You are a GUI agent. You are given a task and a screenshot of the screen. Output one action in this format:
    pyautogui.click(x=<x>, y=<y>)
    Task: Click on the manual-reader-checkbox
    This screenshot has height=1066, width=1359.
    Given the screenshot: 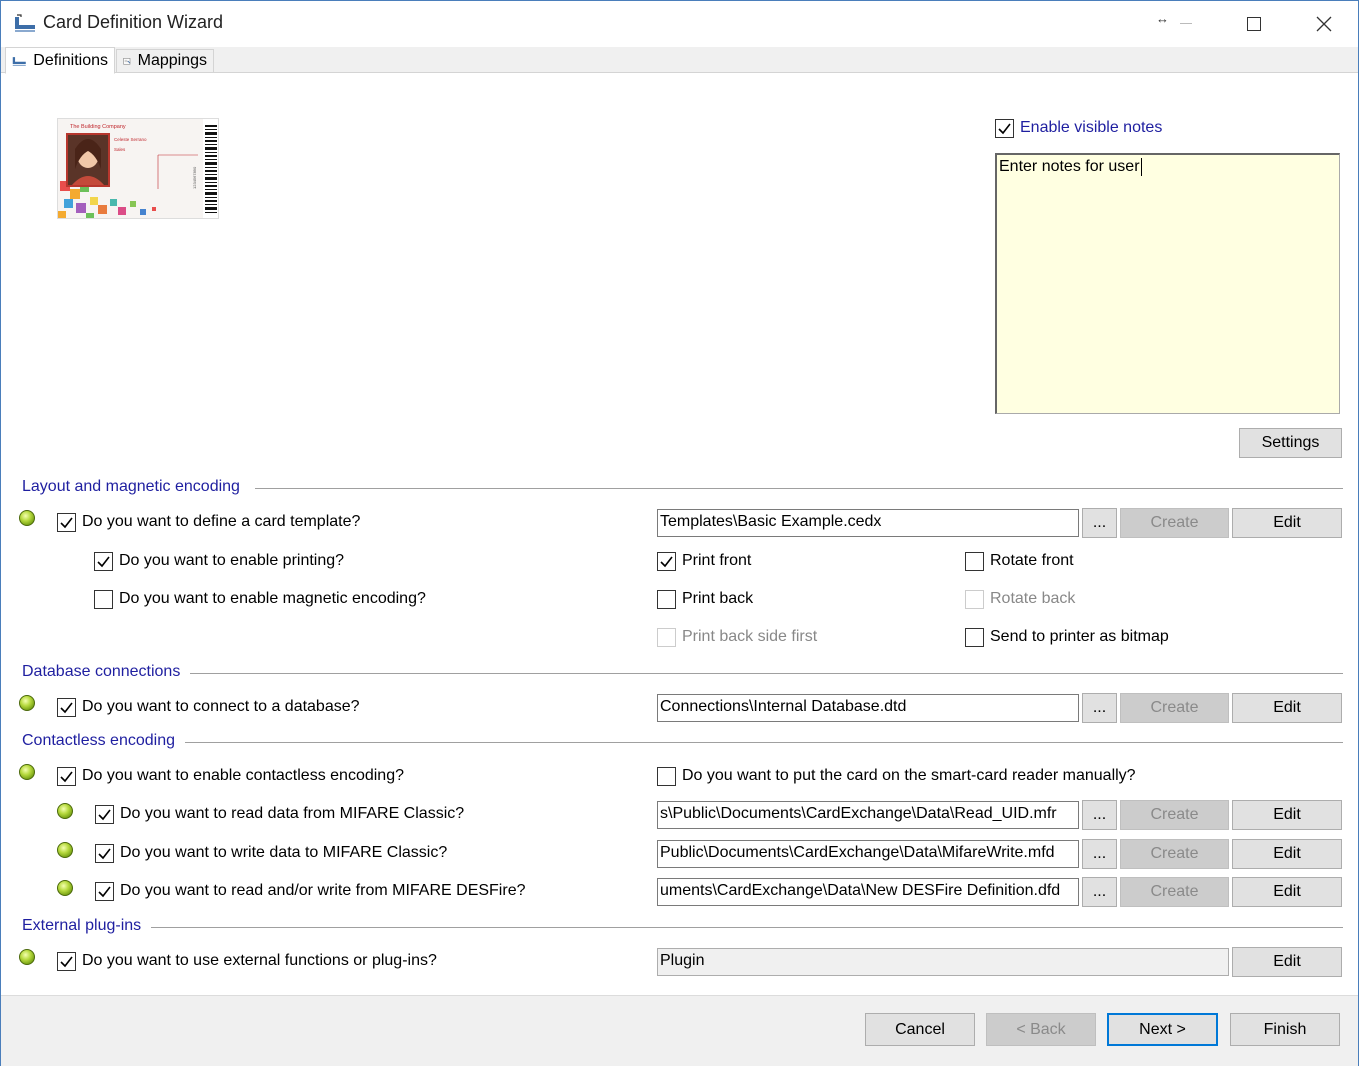 What is the action you would take?
    pyautogui.click(x=666, y=776)
    